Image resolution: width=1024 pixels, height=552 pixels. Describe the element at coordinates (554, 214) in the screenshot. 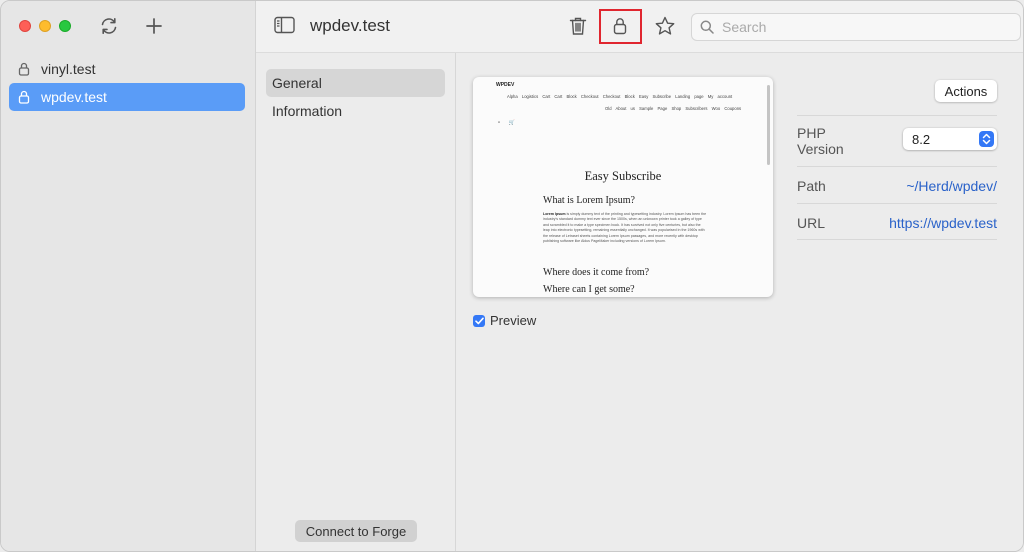

I see `preview-body-bold: Lorem Ipsum` at that location.